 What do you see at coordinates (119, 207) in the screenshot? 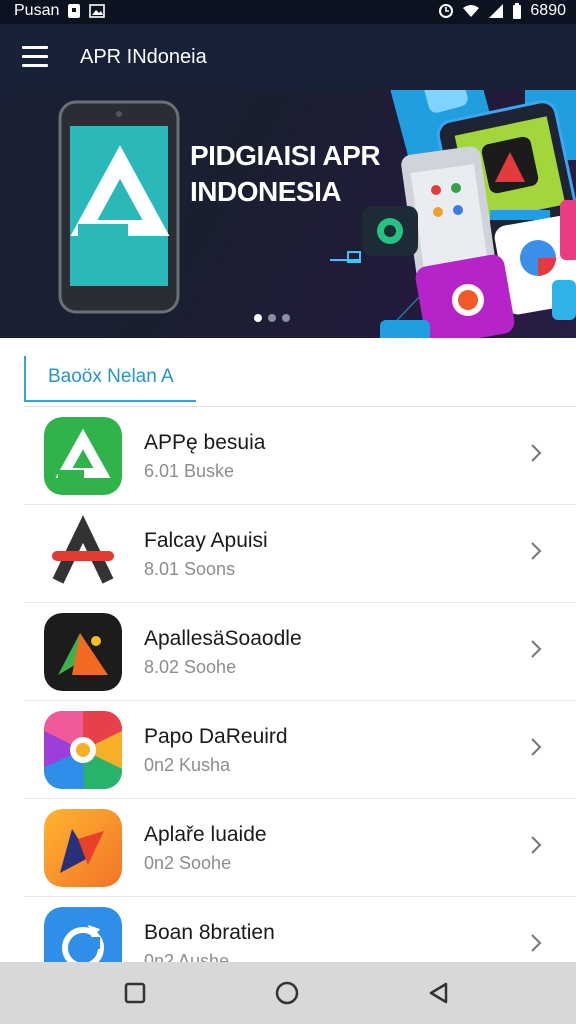
I see `phone-illustration` at bounding box center [119, 207].